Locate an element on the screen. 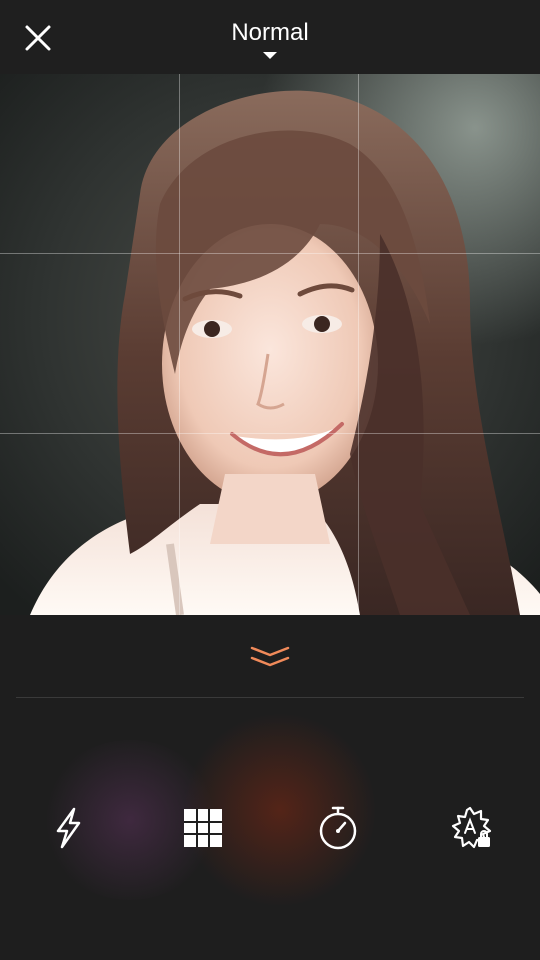 The image size is (540, 960). caret-down-icon is located at coordinates (270, 55).